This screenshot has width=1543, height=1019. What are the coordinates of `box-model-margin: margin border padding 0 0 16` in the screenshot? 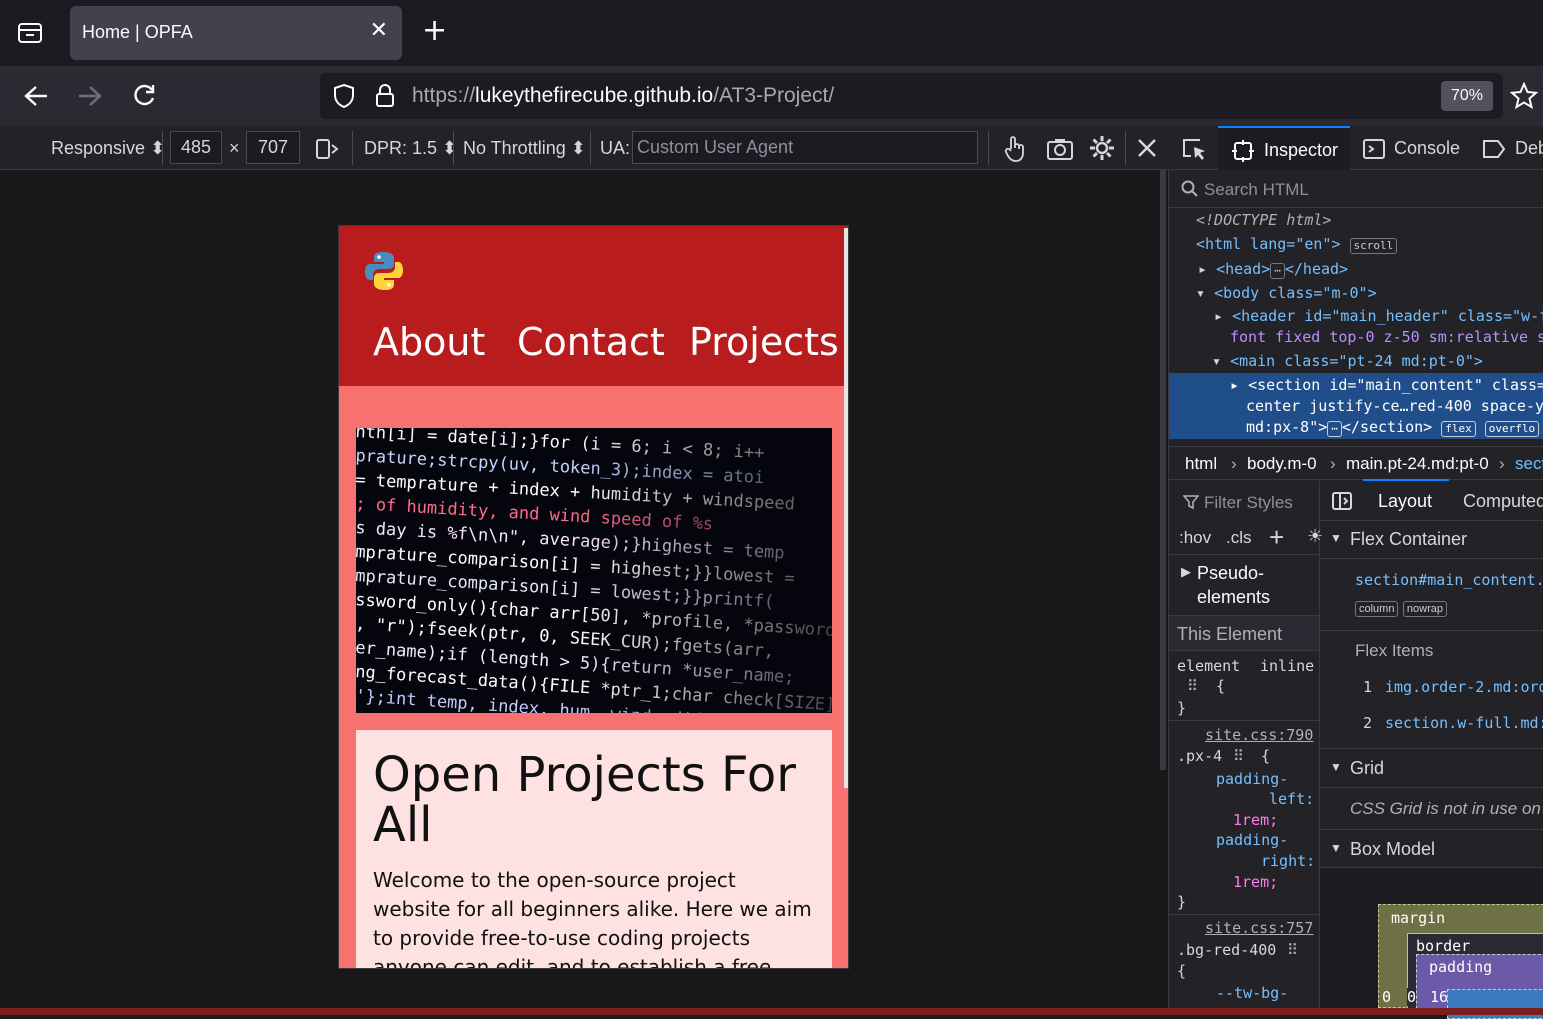 It's located at (1460, 961).